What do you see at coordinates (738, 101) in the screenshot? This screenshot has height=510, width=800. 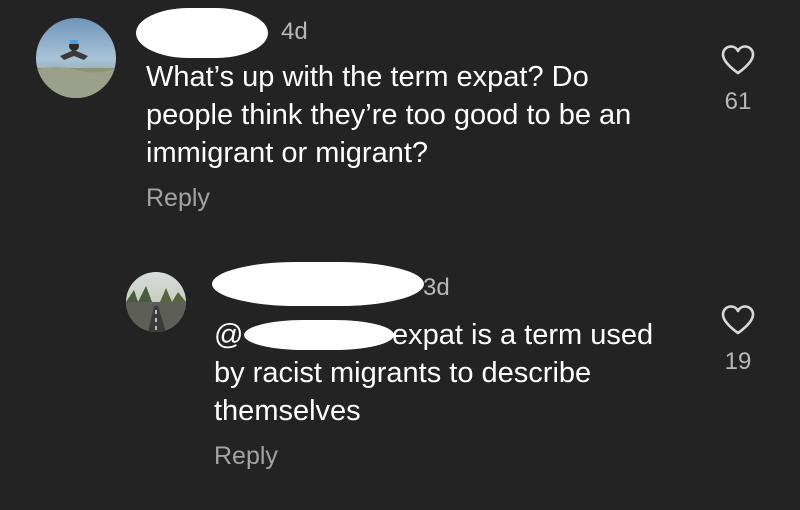 I see `like-count: 61` at bounding box center [738, 101].